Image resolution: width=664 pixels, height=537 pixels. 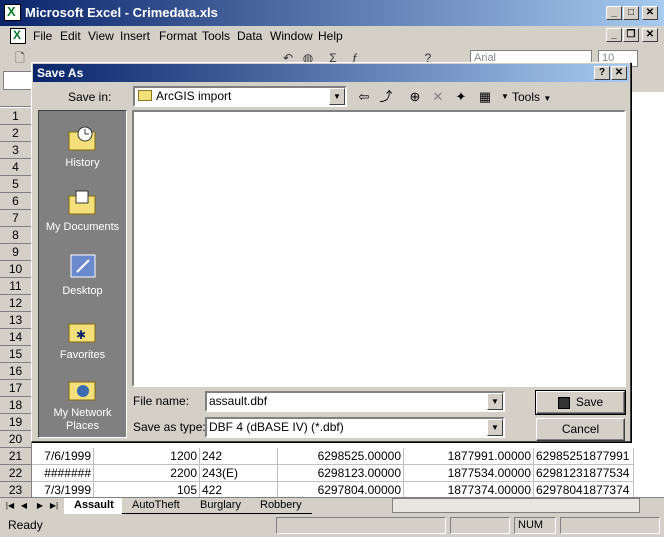 I want to click on menu-insert: Insert, so click(x=135, y=36).